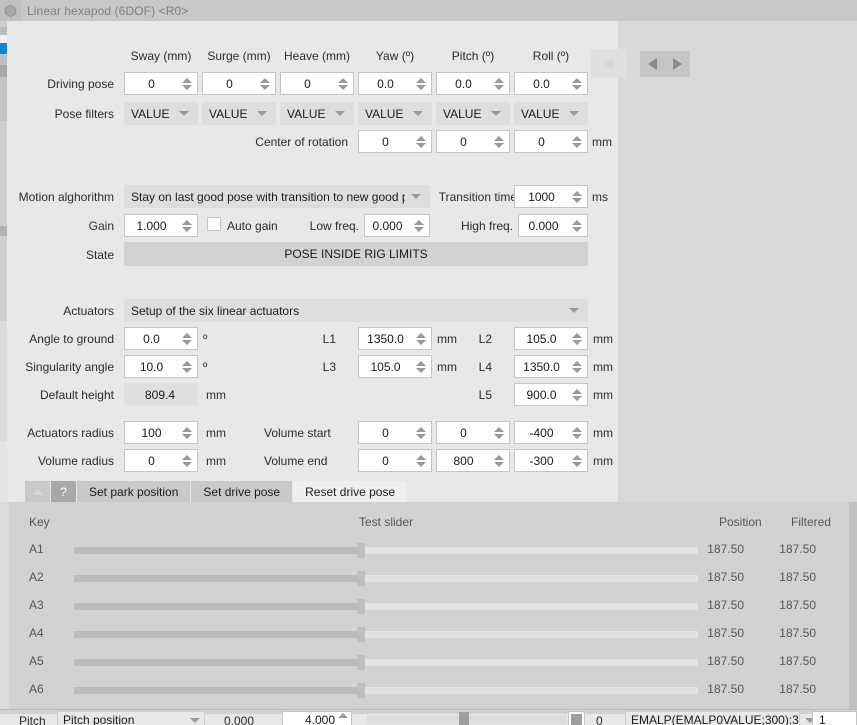 Image resolution: width=857 pixels, height=725 pixels. What do you see at coordinates (351, 491) in the screenshot?
I see `reset-drive-pose-tab: Reset drive pose` at bounding box center [351, 491].